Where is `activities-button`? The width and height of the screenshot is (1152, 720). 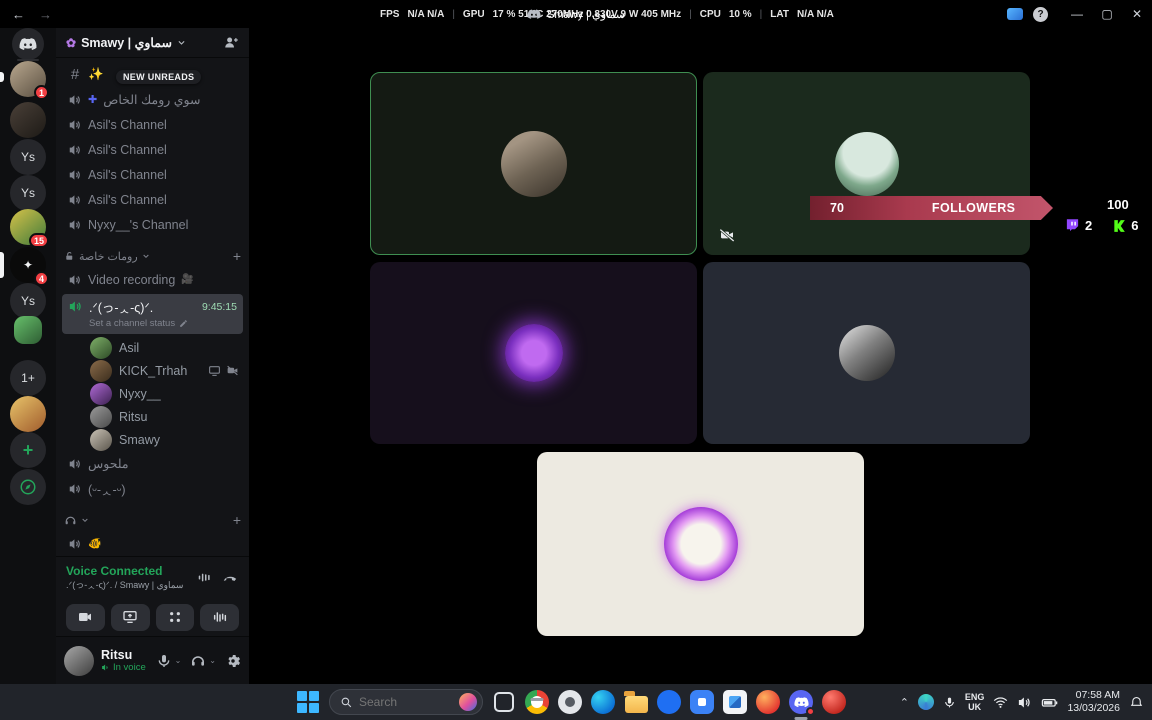 activities-button is located at coordinates (175, 617).